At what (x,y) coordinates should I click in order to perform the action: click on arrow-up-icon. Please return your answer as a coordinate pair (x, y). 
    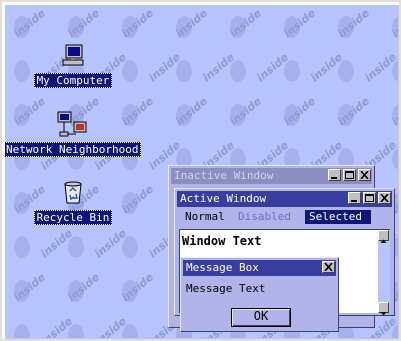
    Looking at the image, I should click on (383, 241).